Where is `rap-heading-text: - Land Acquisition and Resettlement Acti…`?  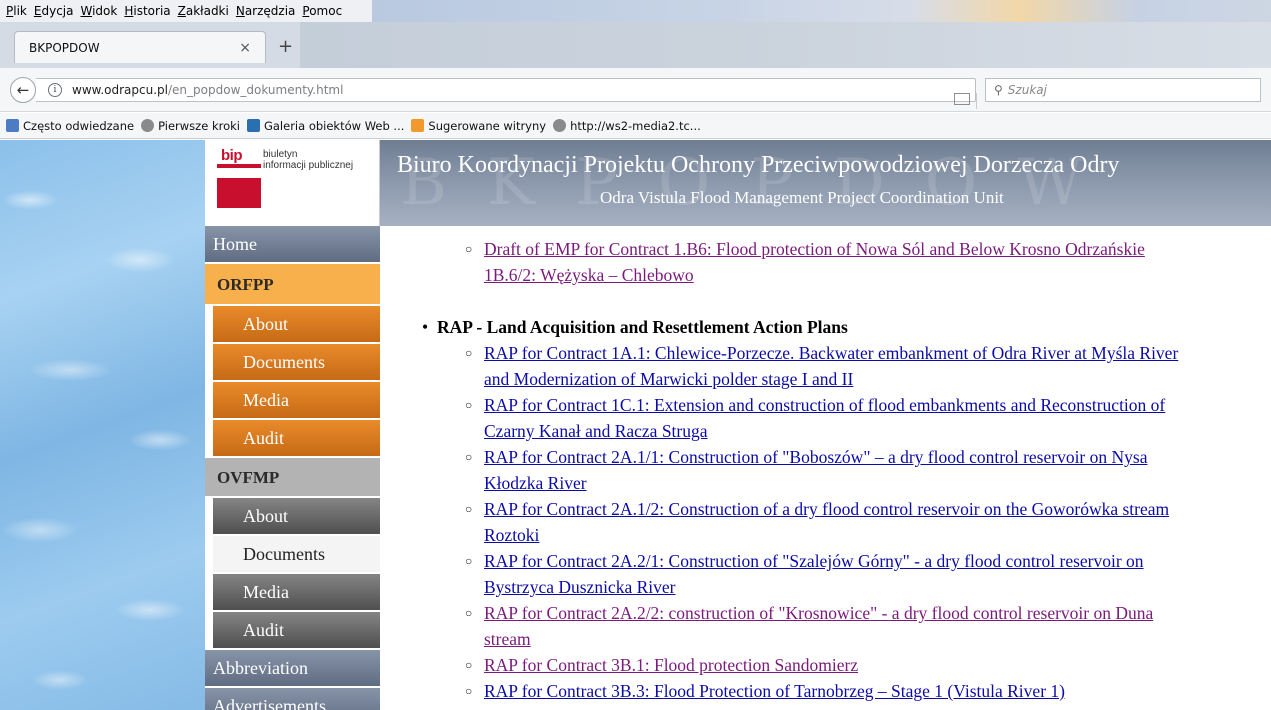 rap-heading-text: - Land Acquisition and Resettlement Acti… is located at coordinates (660, 327).